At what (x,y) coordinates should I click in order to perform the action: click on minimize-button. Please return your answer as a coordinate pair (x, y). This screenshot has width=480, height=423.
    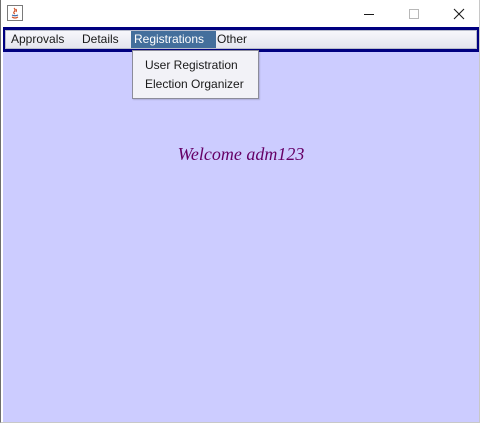
    Looking at the image, I should click on (368, 13).